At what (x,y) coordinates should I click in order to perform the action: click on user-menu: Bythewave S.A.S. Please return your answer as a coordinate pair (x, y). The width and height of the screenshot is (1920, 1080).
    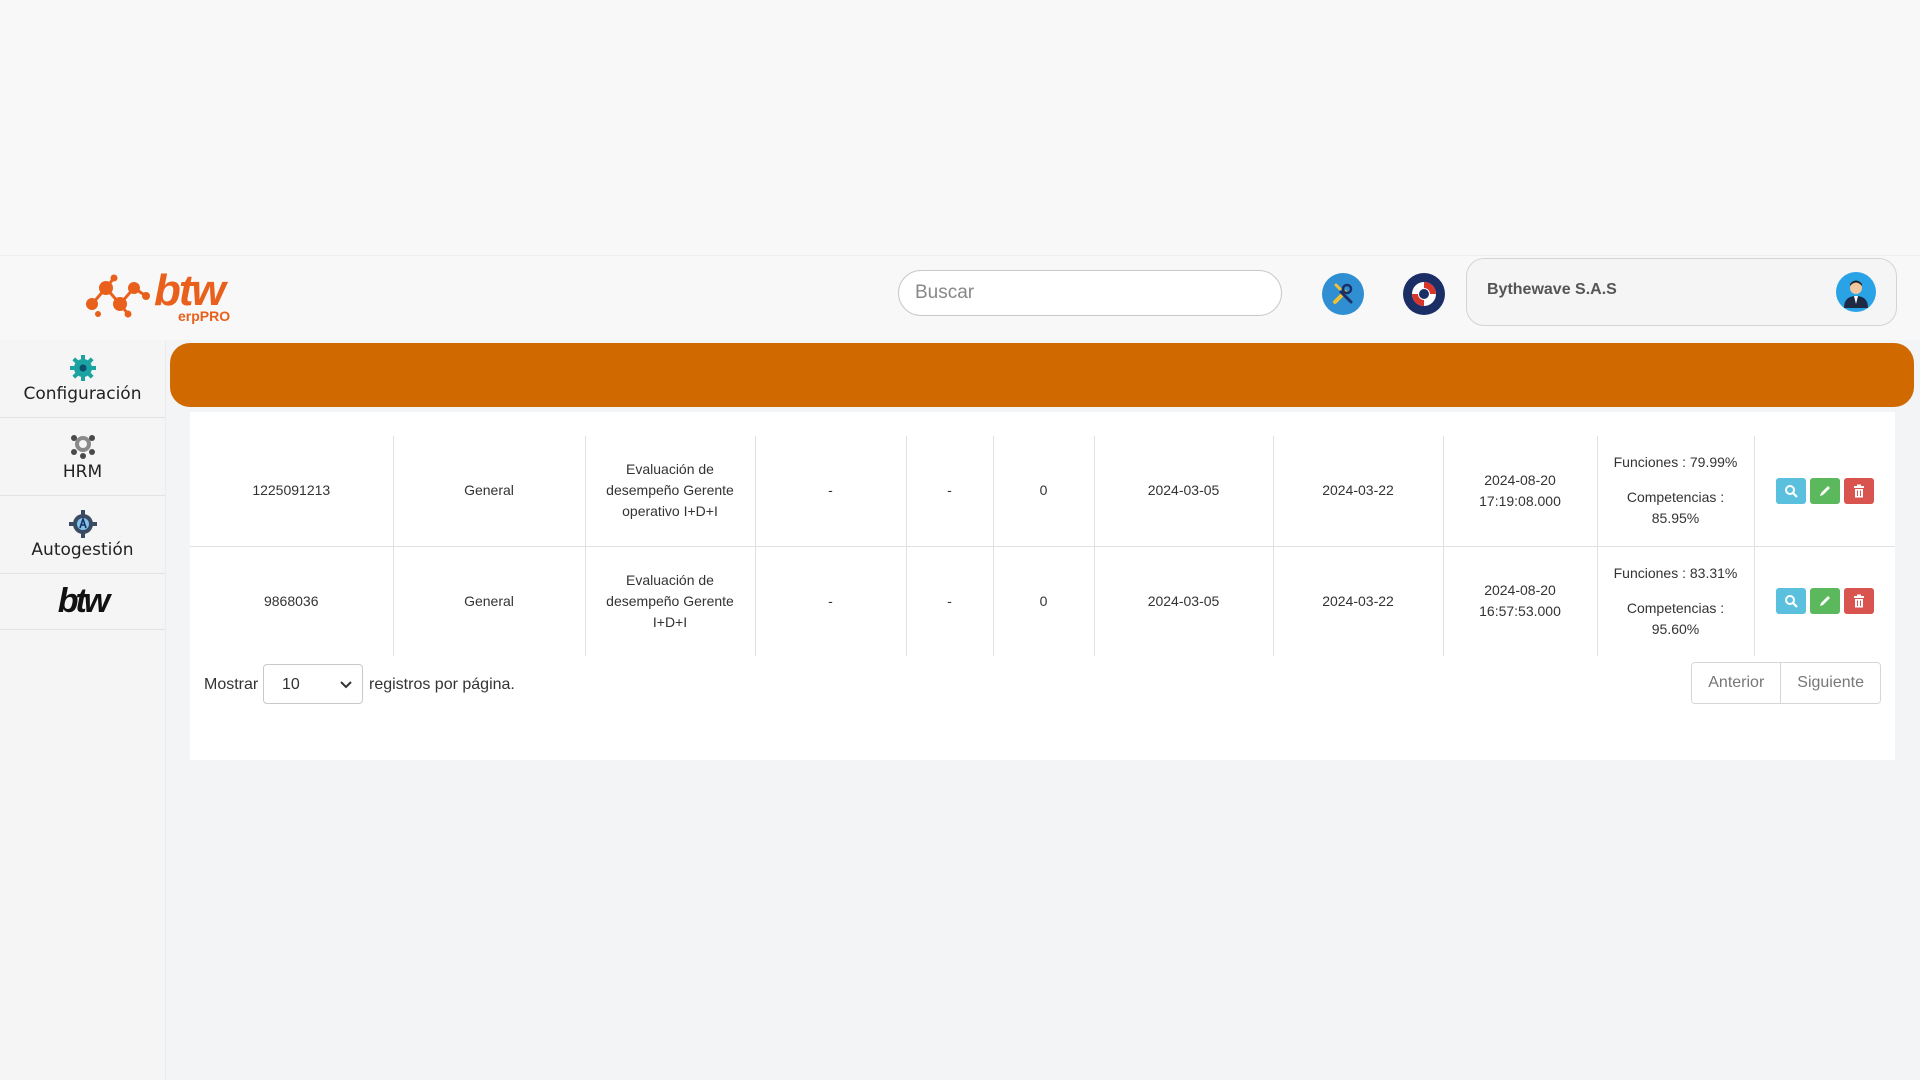
    Looking at the image, I should click on (1681, 292).